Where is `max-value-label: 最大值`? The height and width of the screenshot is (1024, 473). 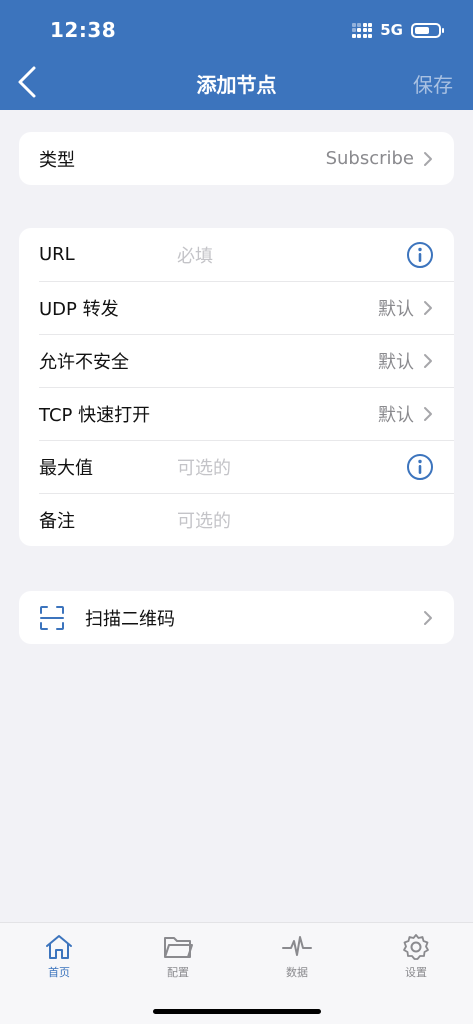
max-value-label: 最大值 is located at coordinates (66, 468).